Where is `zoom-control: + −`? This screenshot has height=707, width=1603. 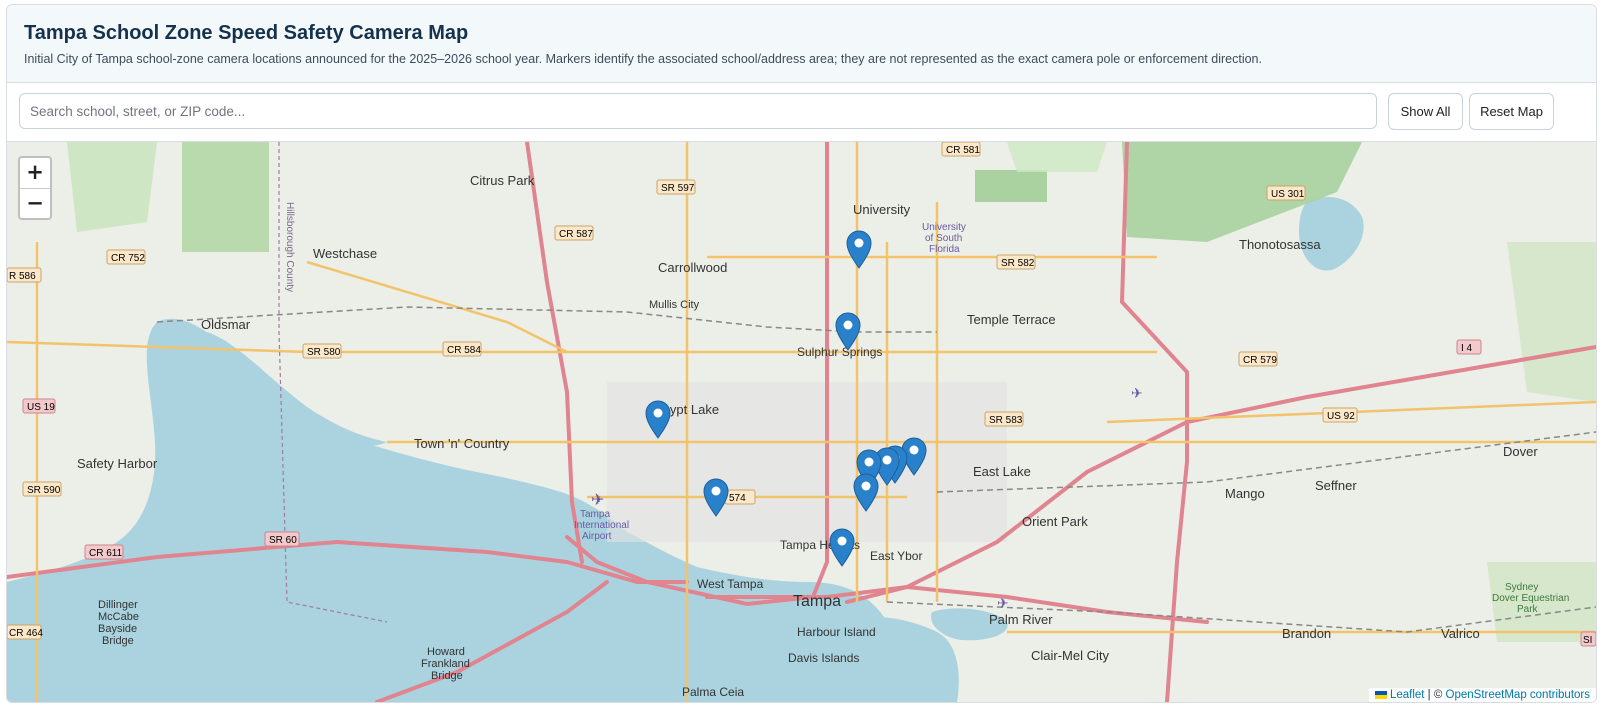
zoom-control: + − is located at coordinates (35, 188).